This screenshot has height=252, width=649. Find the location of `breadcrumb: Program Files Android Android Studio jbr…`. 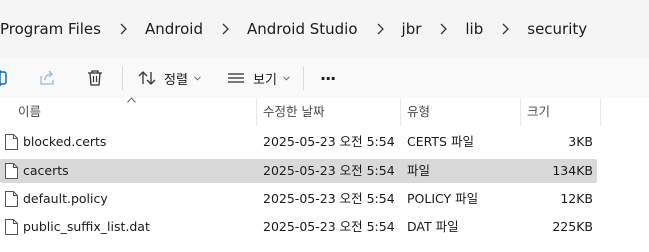

breadcrumb: Program Files Android Android Studio jbr… is located at coordinates (293, 29).